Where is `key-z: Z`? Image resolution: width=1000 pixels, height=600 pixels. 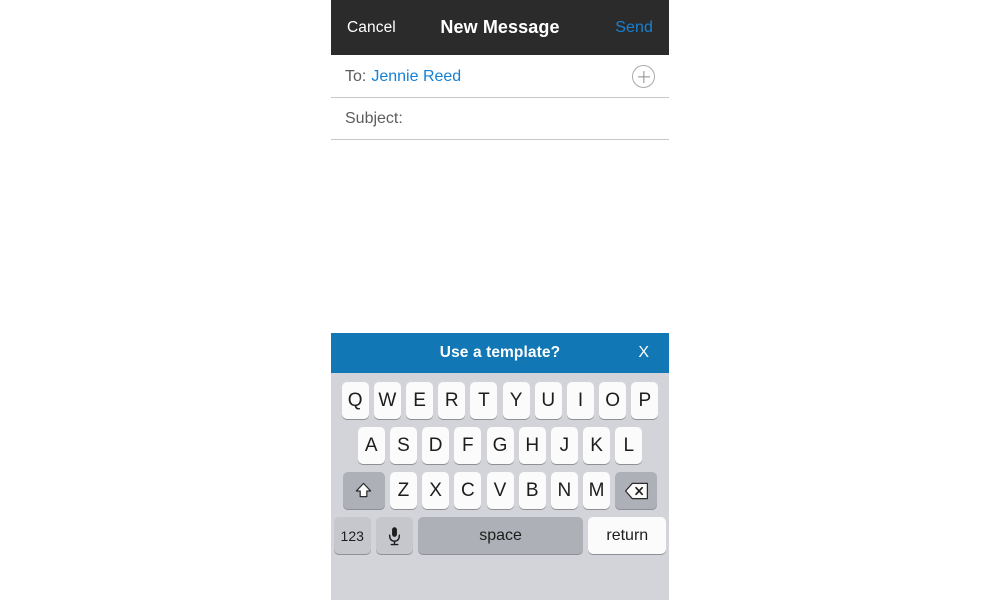
key-z: Z is located at coordinates (403, 490).